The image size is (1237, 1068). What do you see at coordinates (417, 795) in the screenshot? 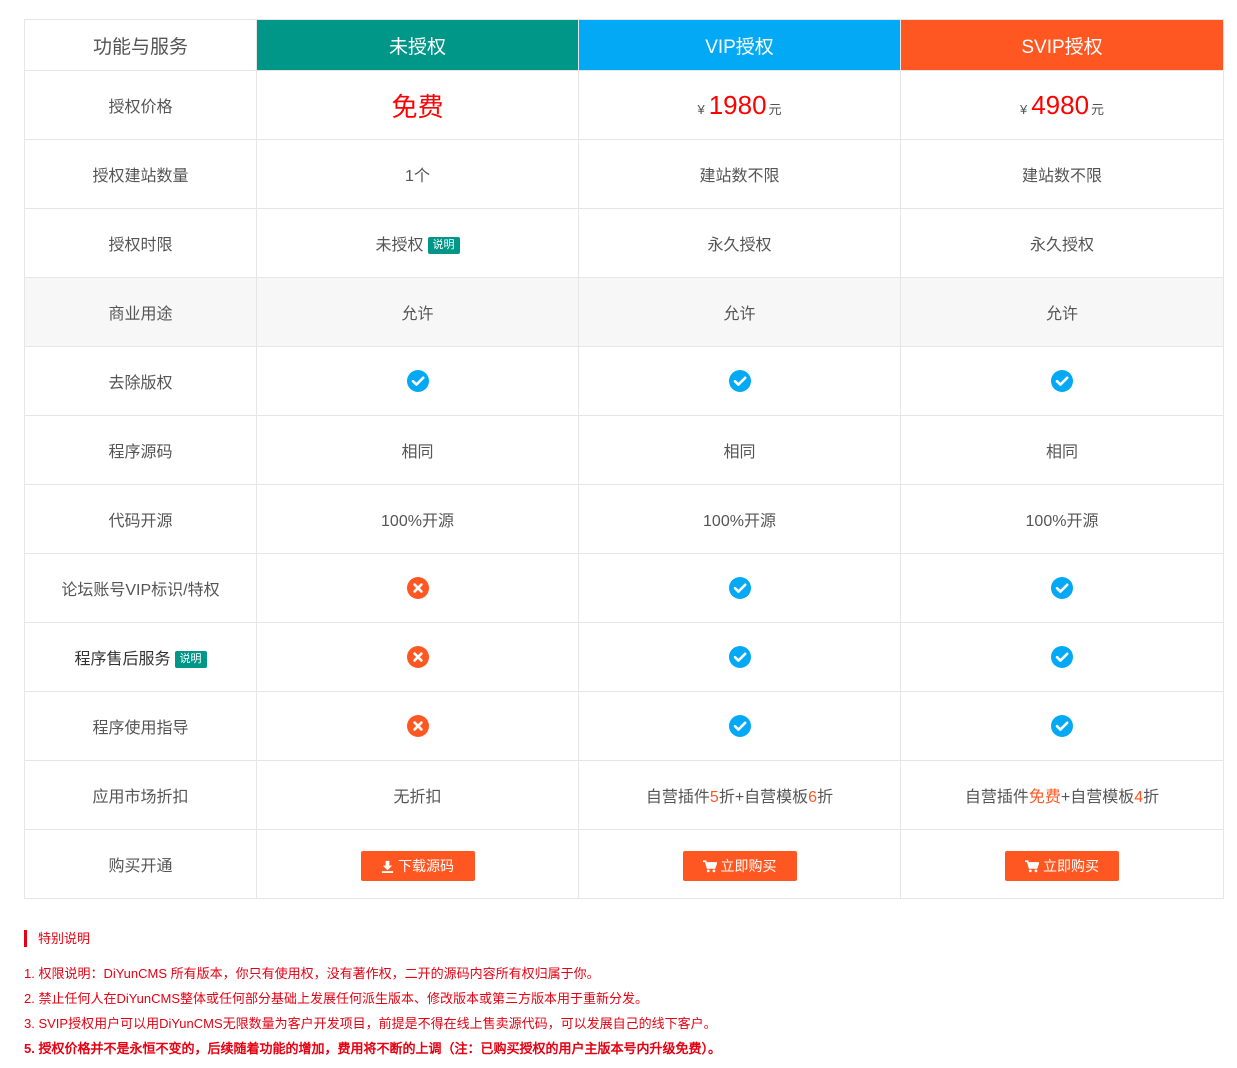
I see `cell-free: 无折扣` at bounding box center [417, 795].